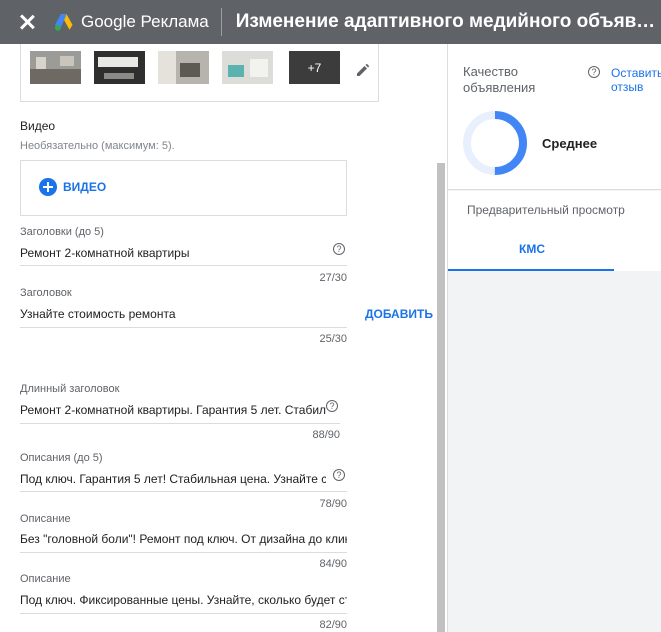 The width and height of the screenshot is (661, 632). What do you see at coordinates (570, 143) in the screenshot?
I see `quality-status: Среднее` at bounding box center [570, 143].